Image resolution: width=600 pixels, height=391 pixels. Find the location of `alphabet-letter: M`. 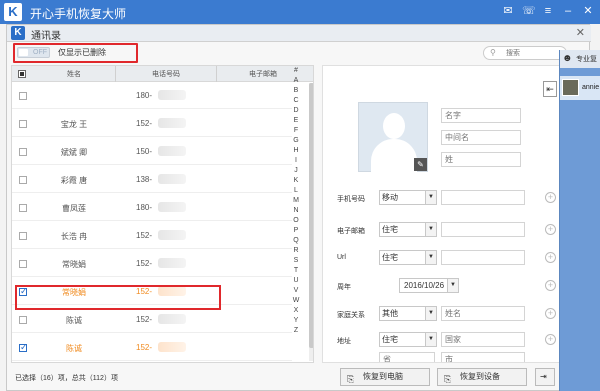

alphabet-letter: M is located at coordinates (296, 201).